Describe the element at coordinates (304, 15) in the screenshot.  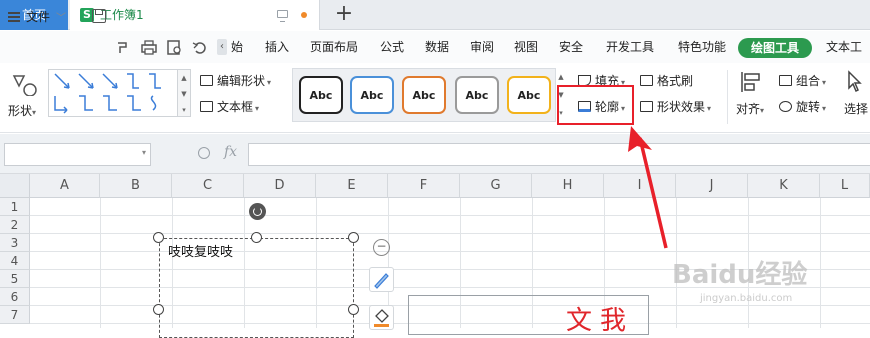
I see `unsaved-indicator` at that location.